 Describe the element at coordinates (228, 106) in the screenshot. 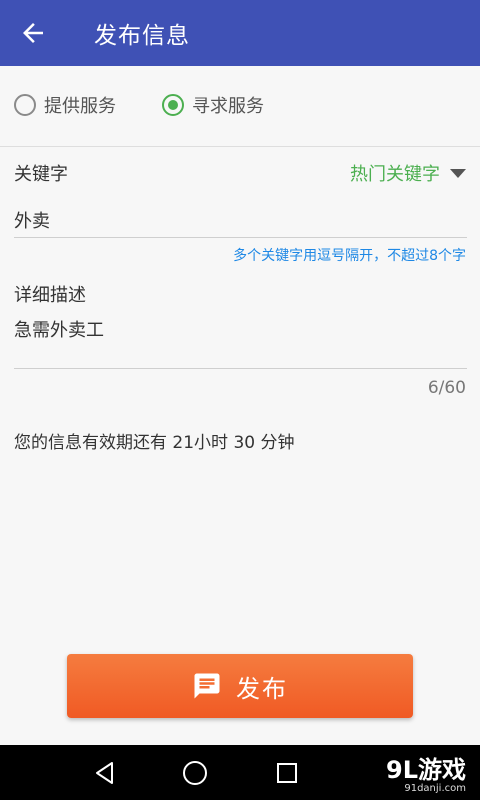

I see `radio-seek-label: 寻求服务` at that location.